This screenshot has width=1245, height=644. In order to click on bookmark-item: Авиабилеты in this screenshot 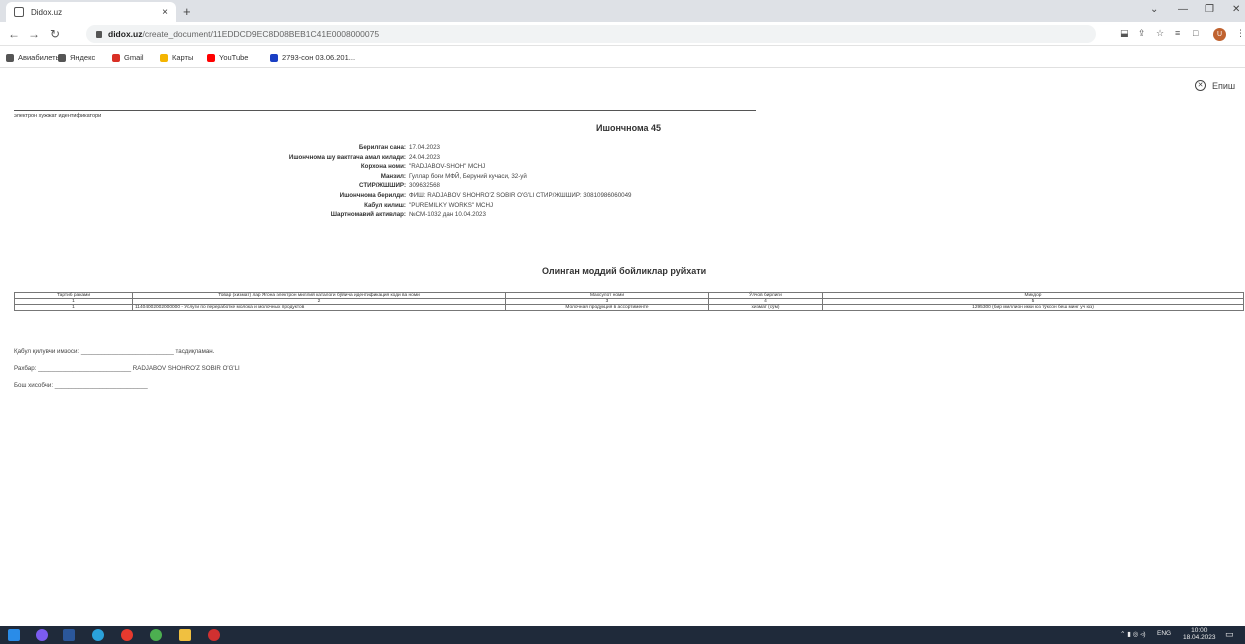, I will do `click(33, 57)`.